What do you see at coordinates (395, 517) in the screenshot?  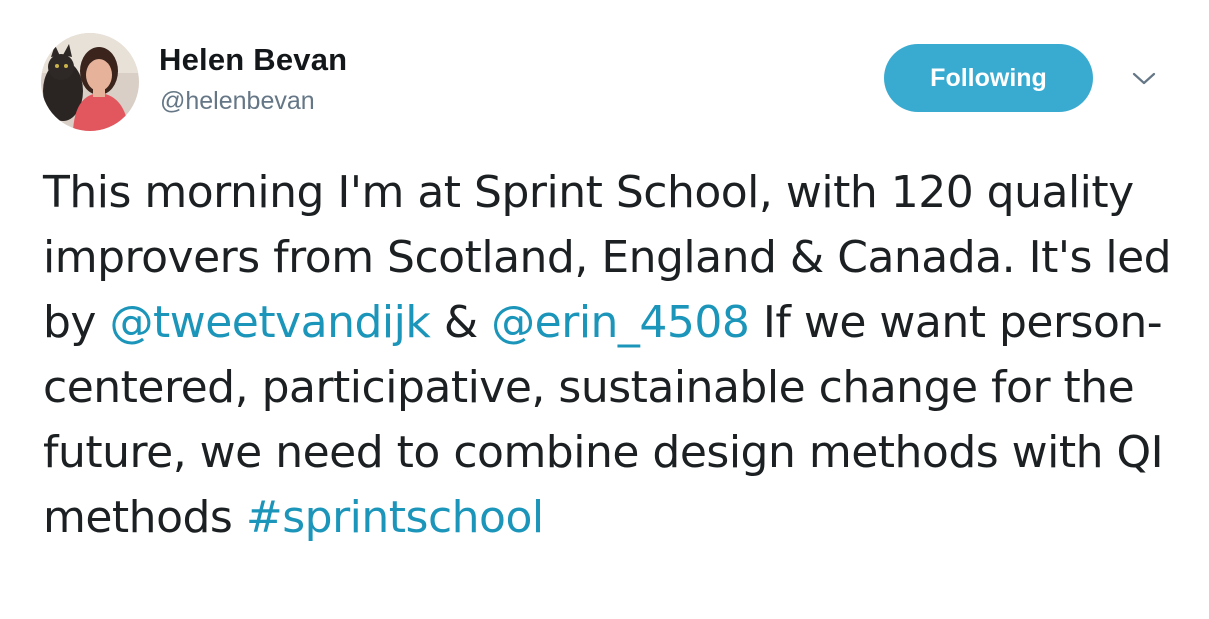 I see `hashtag-link: #sprintschool` at bounding box center [395, 517].